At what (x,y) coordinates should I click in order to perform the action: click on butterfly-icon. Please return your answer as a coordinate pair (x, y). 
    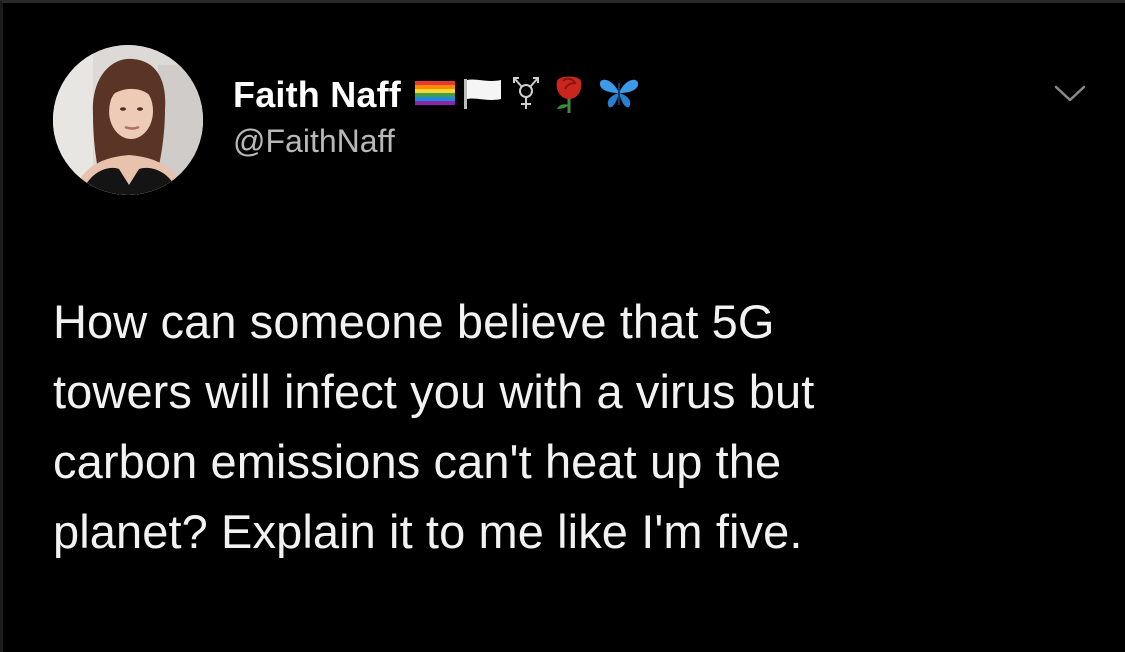
    Looking at the image, I should click on (619, 95).